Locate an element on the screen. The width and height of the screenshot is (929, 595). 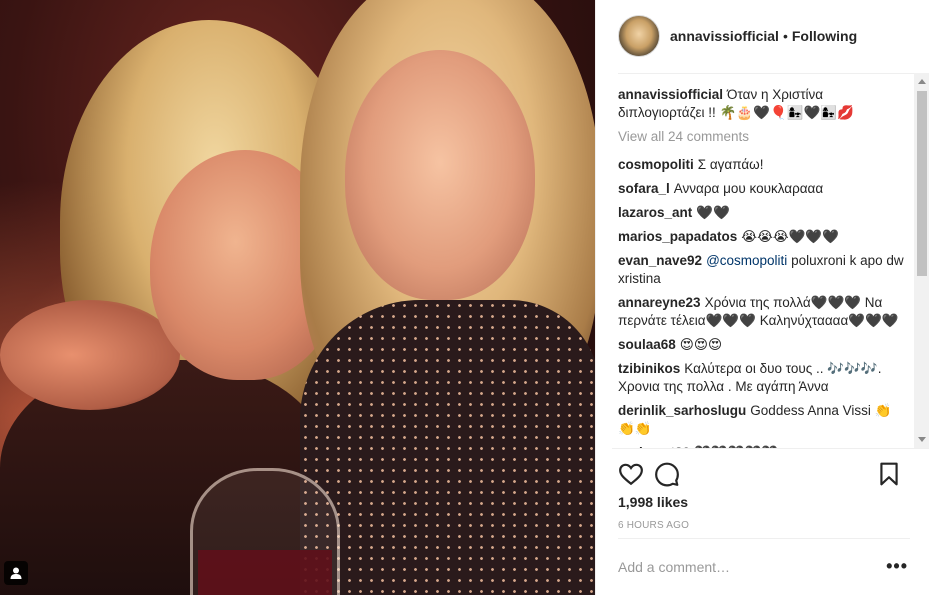
comment-text: 😭😭😭🖤🖤🖤 is located at coordinates (790, 236).